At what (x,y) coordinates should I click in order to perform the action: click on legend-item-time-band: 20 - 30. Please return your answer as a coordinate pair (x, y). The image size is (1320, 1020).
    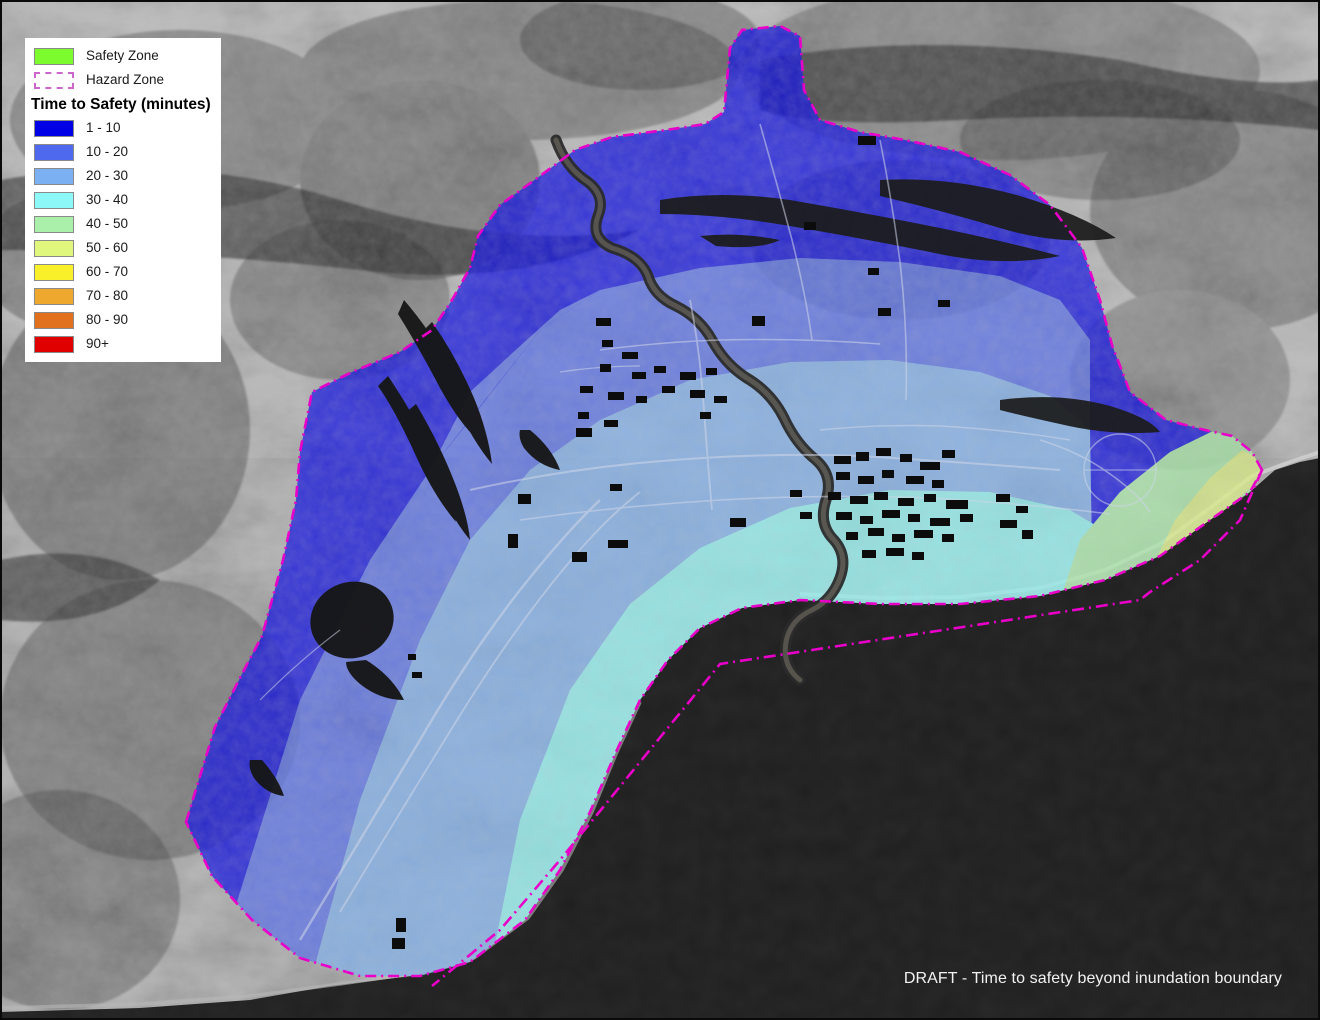
    Looking at the image, I should click on (123, 176).